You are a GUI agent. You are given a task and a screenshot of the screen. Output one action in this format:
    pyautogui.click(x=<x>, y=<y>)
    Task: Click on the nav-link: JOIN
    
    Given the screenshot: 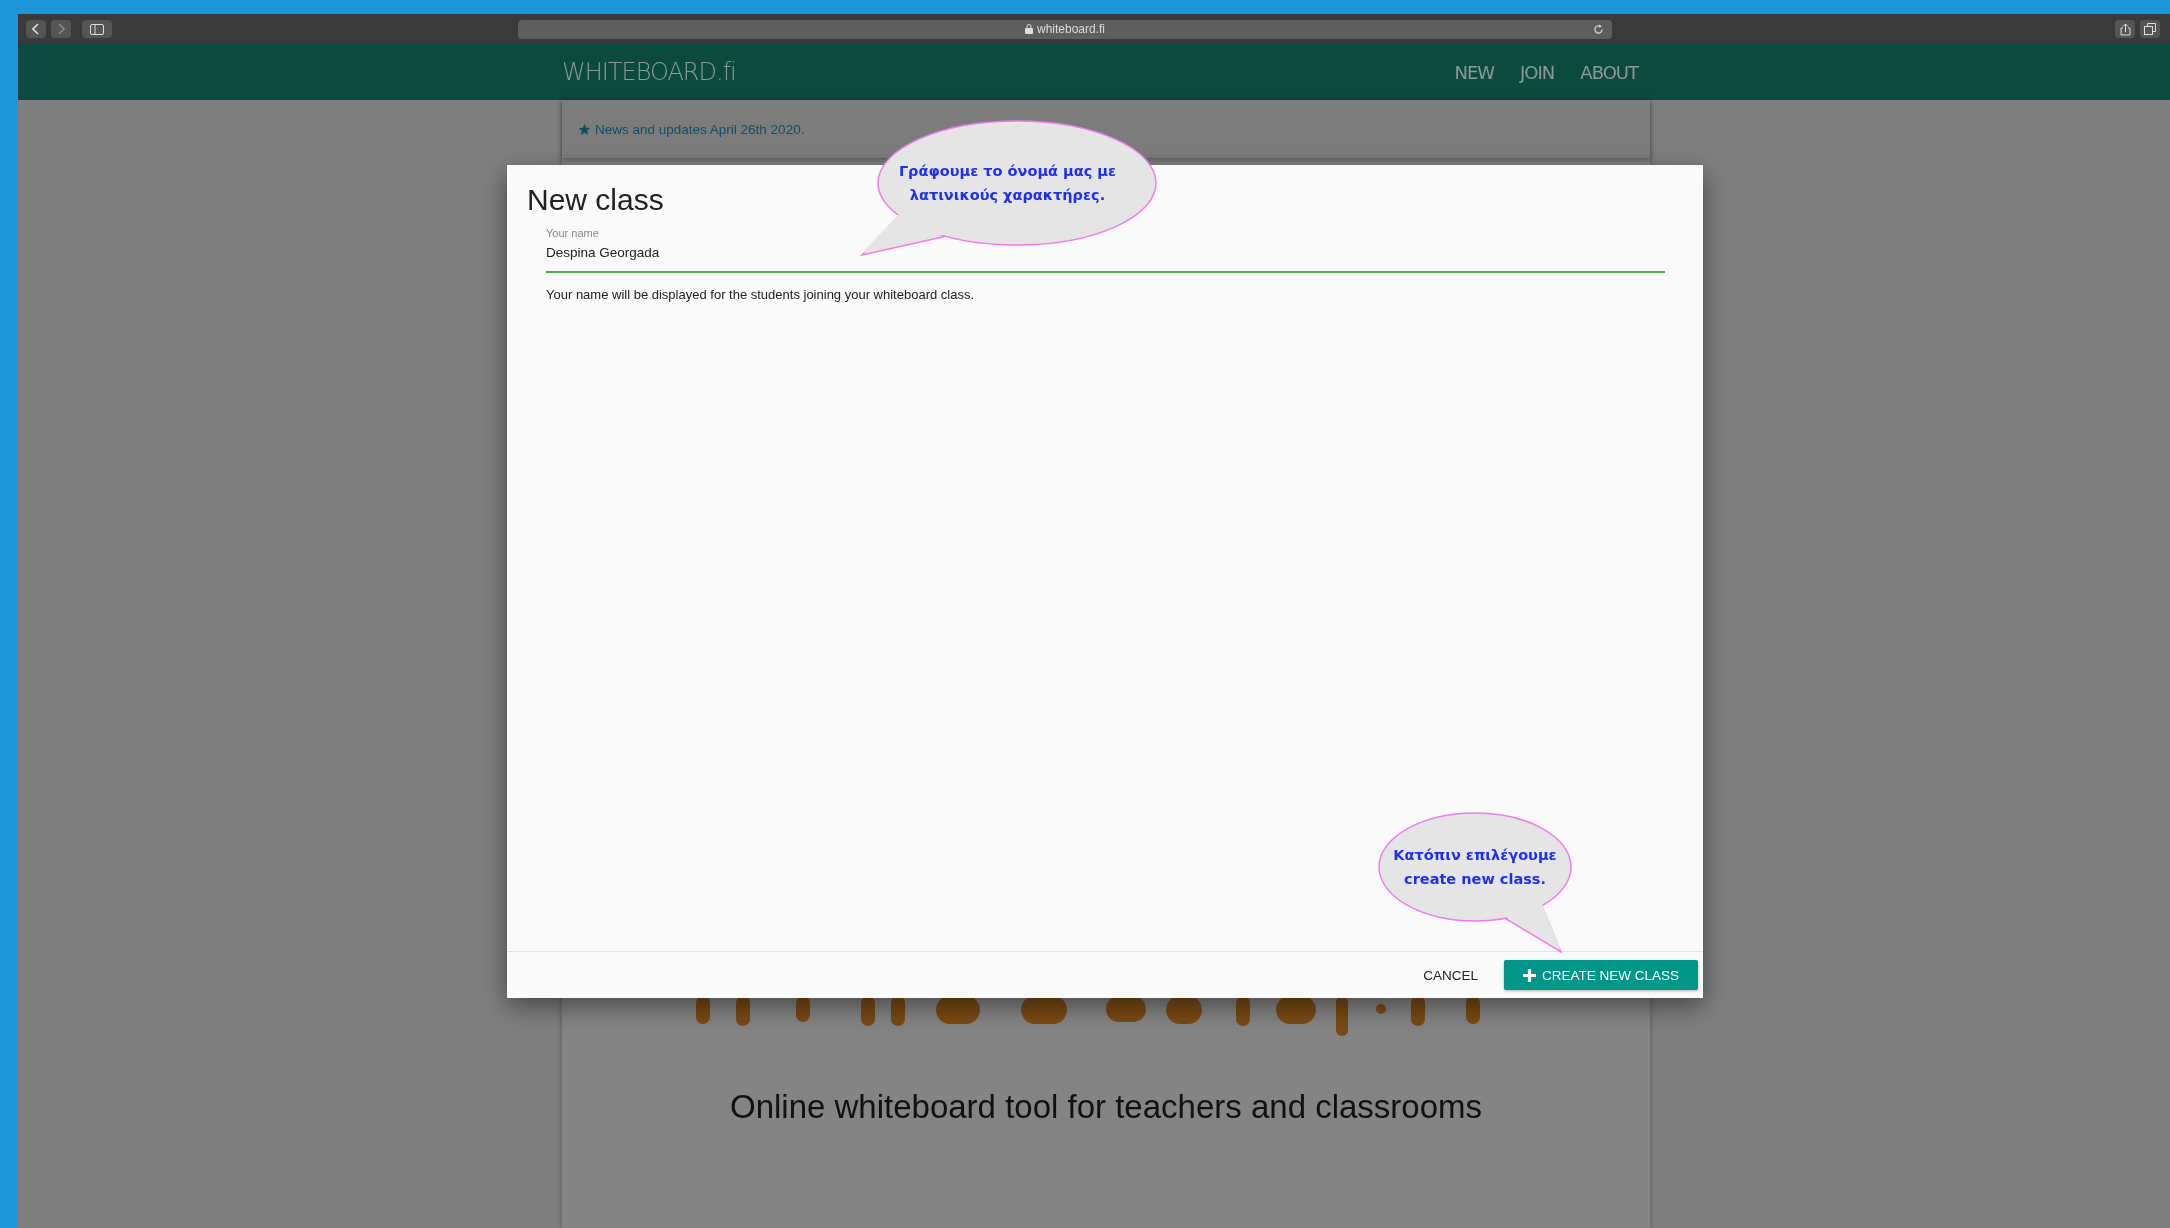 What is the action you would take?
    pyautogui.click(x=1537, y=72)
    